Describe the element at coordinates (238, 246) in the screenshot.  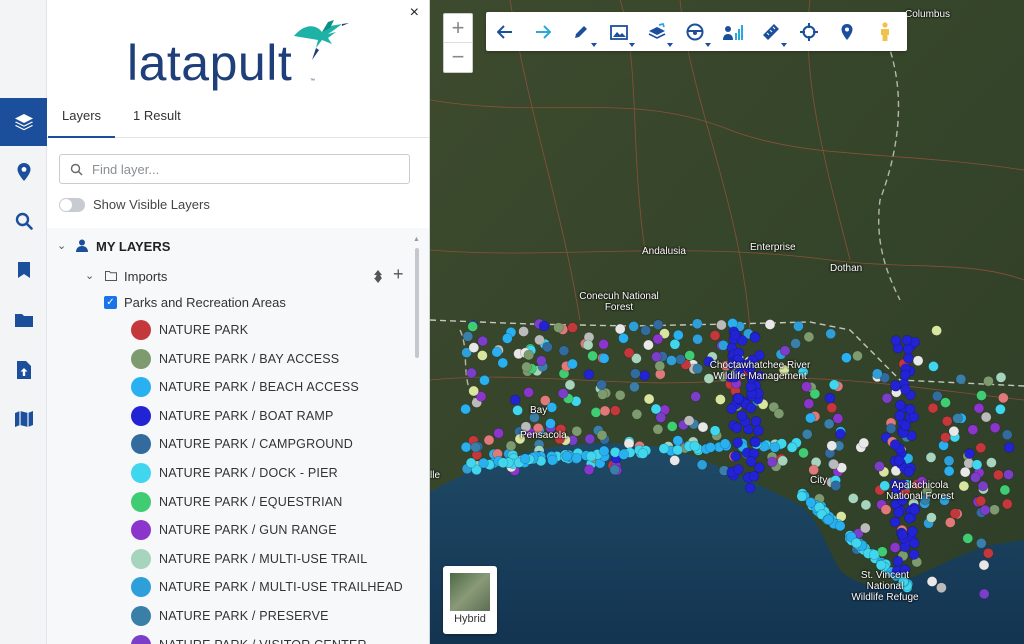
I see `my-layers-row: ⌄ MY LAYERS` at that location.